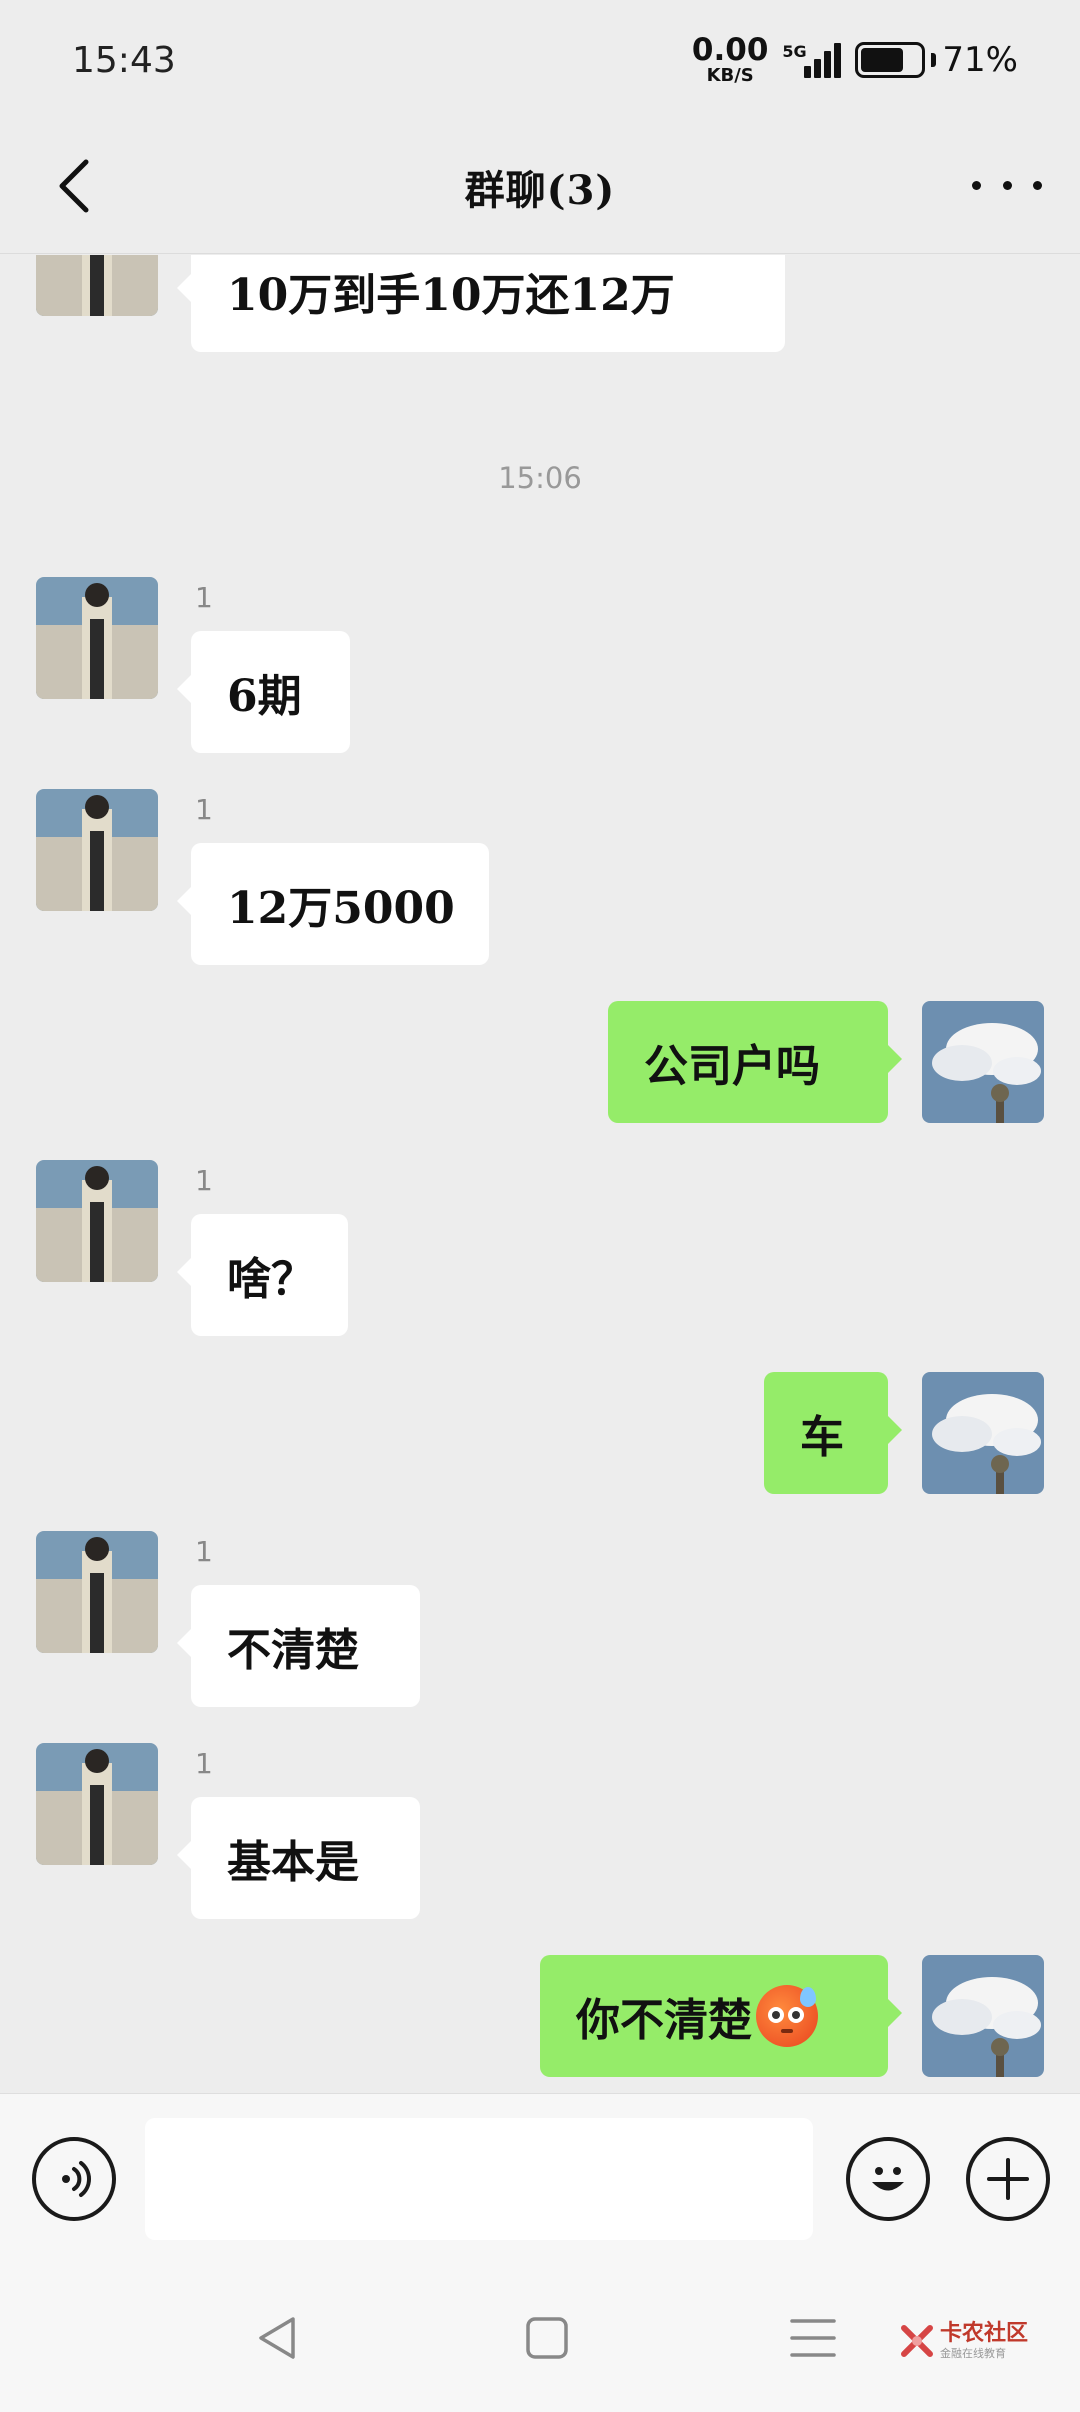  I want to click on chat-header: 群聊(3), so click(540, 187).